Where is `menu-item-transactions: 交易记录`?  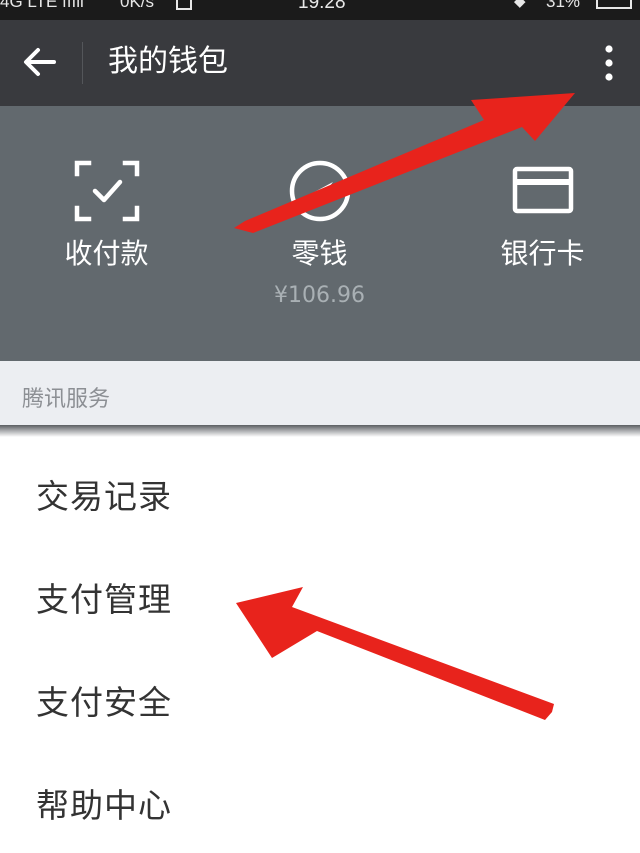 menu-item-transactions: 交易记录 is located at coordinates (320, 495).